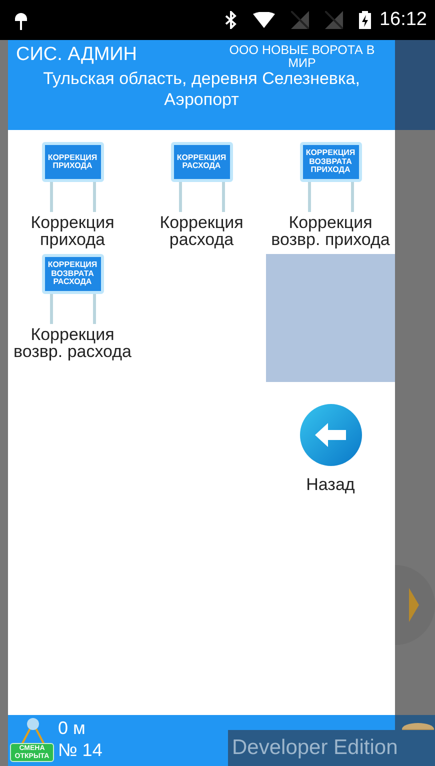 The image size is (435, 766). I want to click on sign-board: КОРРЕКЦИЯ РАСХОДА, so click(201, 162).